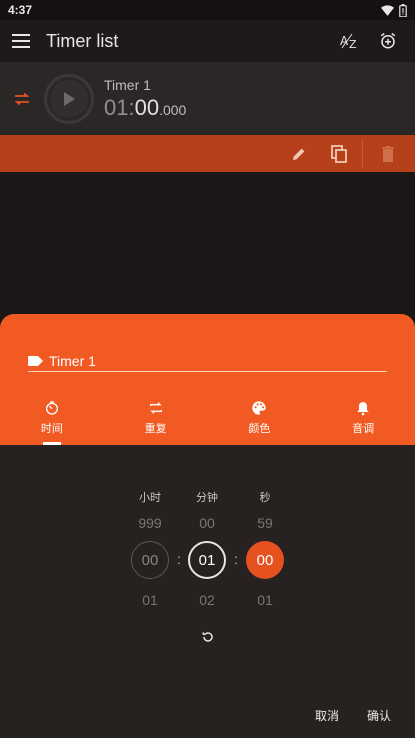 The width and height of the screenshot is (415, 738). What do you see at coordinates (265, 523) in the screenshot?
I see `seconds-prev-value: 59` at bounding box center [265, 523].